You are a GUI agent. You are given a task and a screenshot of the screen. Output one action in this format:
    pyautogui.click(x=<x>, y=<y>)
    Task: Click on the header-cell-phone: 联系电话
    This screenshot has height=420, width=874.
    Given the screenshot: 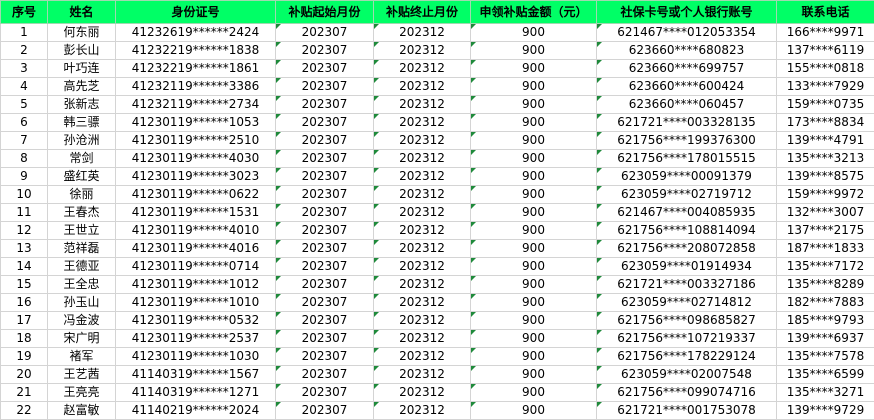 What is the action you would take?
    pyautogui.click(x=825, y=12)
    